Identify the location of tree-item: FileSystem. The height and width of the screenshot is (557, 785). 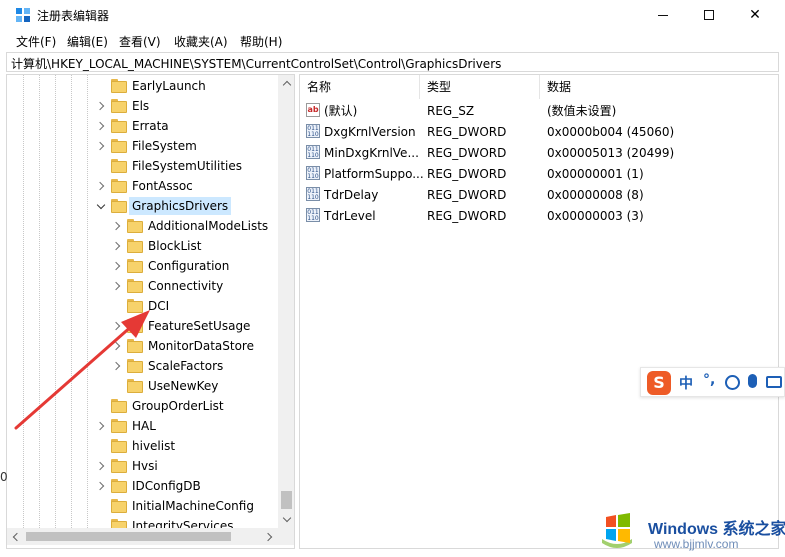
(143, 146).